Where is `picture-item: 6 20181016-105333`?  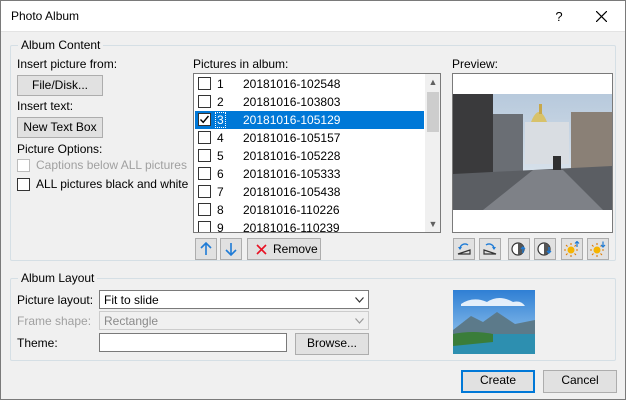
picture-item: 6 20181016-105333 is located at coordinates (309, 174).